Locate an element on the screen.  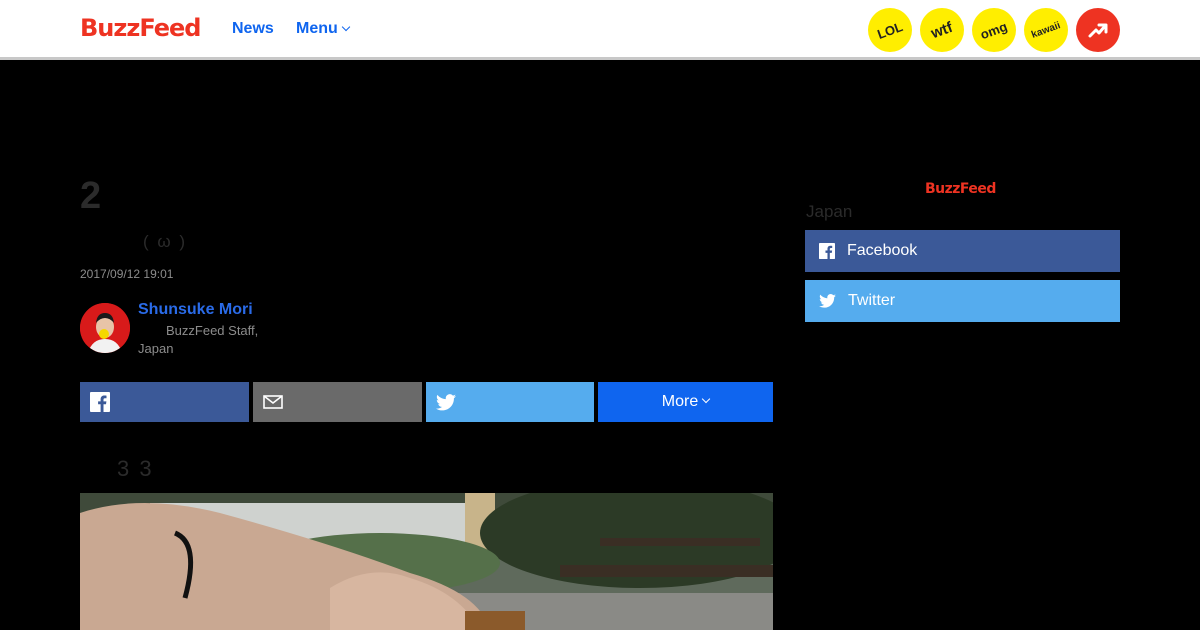
badge-omg-label: omg is located at coordinates (994, 30).